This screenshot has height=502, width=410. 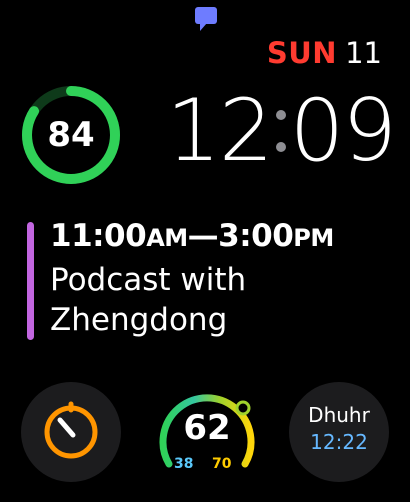 What do you see at coordinates (203, 236) in the screenshot?
I see `event-range-dash: —` at bounding box center [203, 236].